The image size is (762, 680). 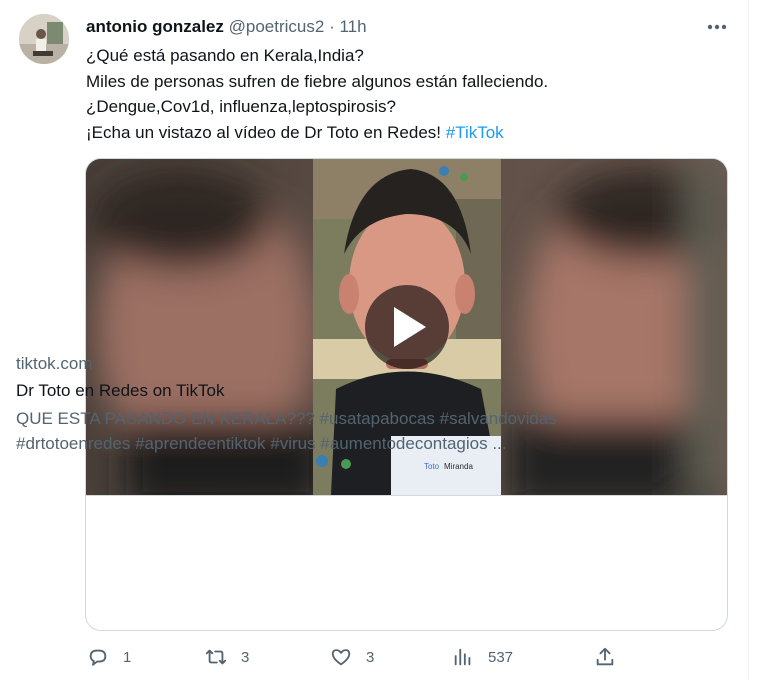 I want to click on author-handle: @poetricus2, so click(x=277, y=26).